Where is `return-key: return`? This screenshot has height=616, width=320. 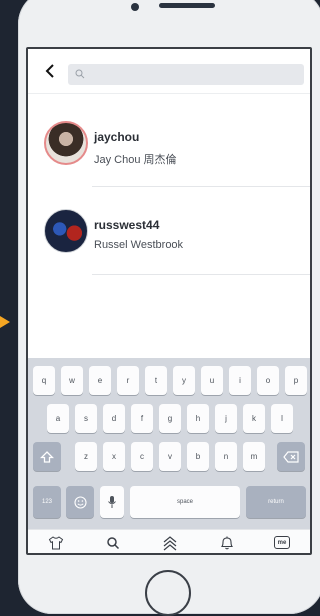
return-key: return is located at coordinates (276, 502).